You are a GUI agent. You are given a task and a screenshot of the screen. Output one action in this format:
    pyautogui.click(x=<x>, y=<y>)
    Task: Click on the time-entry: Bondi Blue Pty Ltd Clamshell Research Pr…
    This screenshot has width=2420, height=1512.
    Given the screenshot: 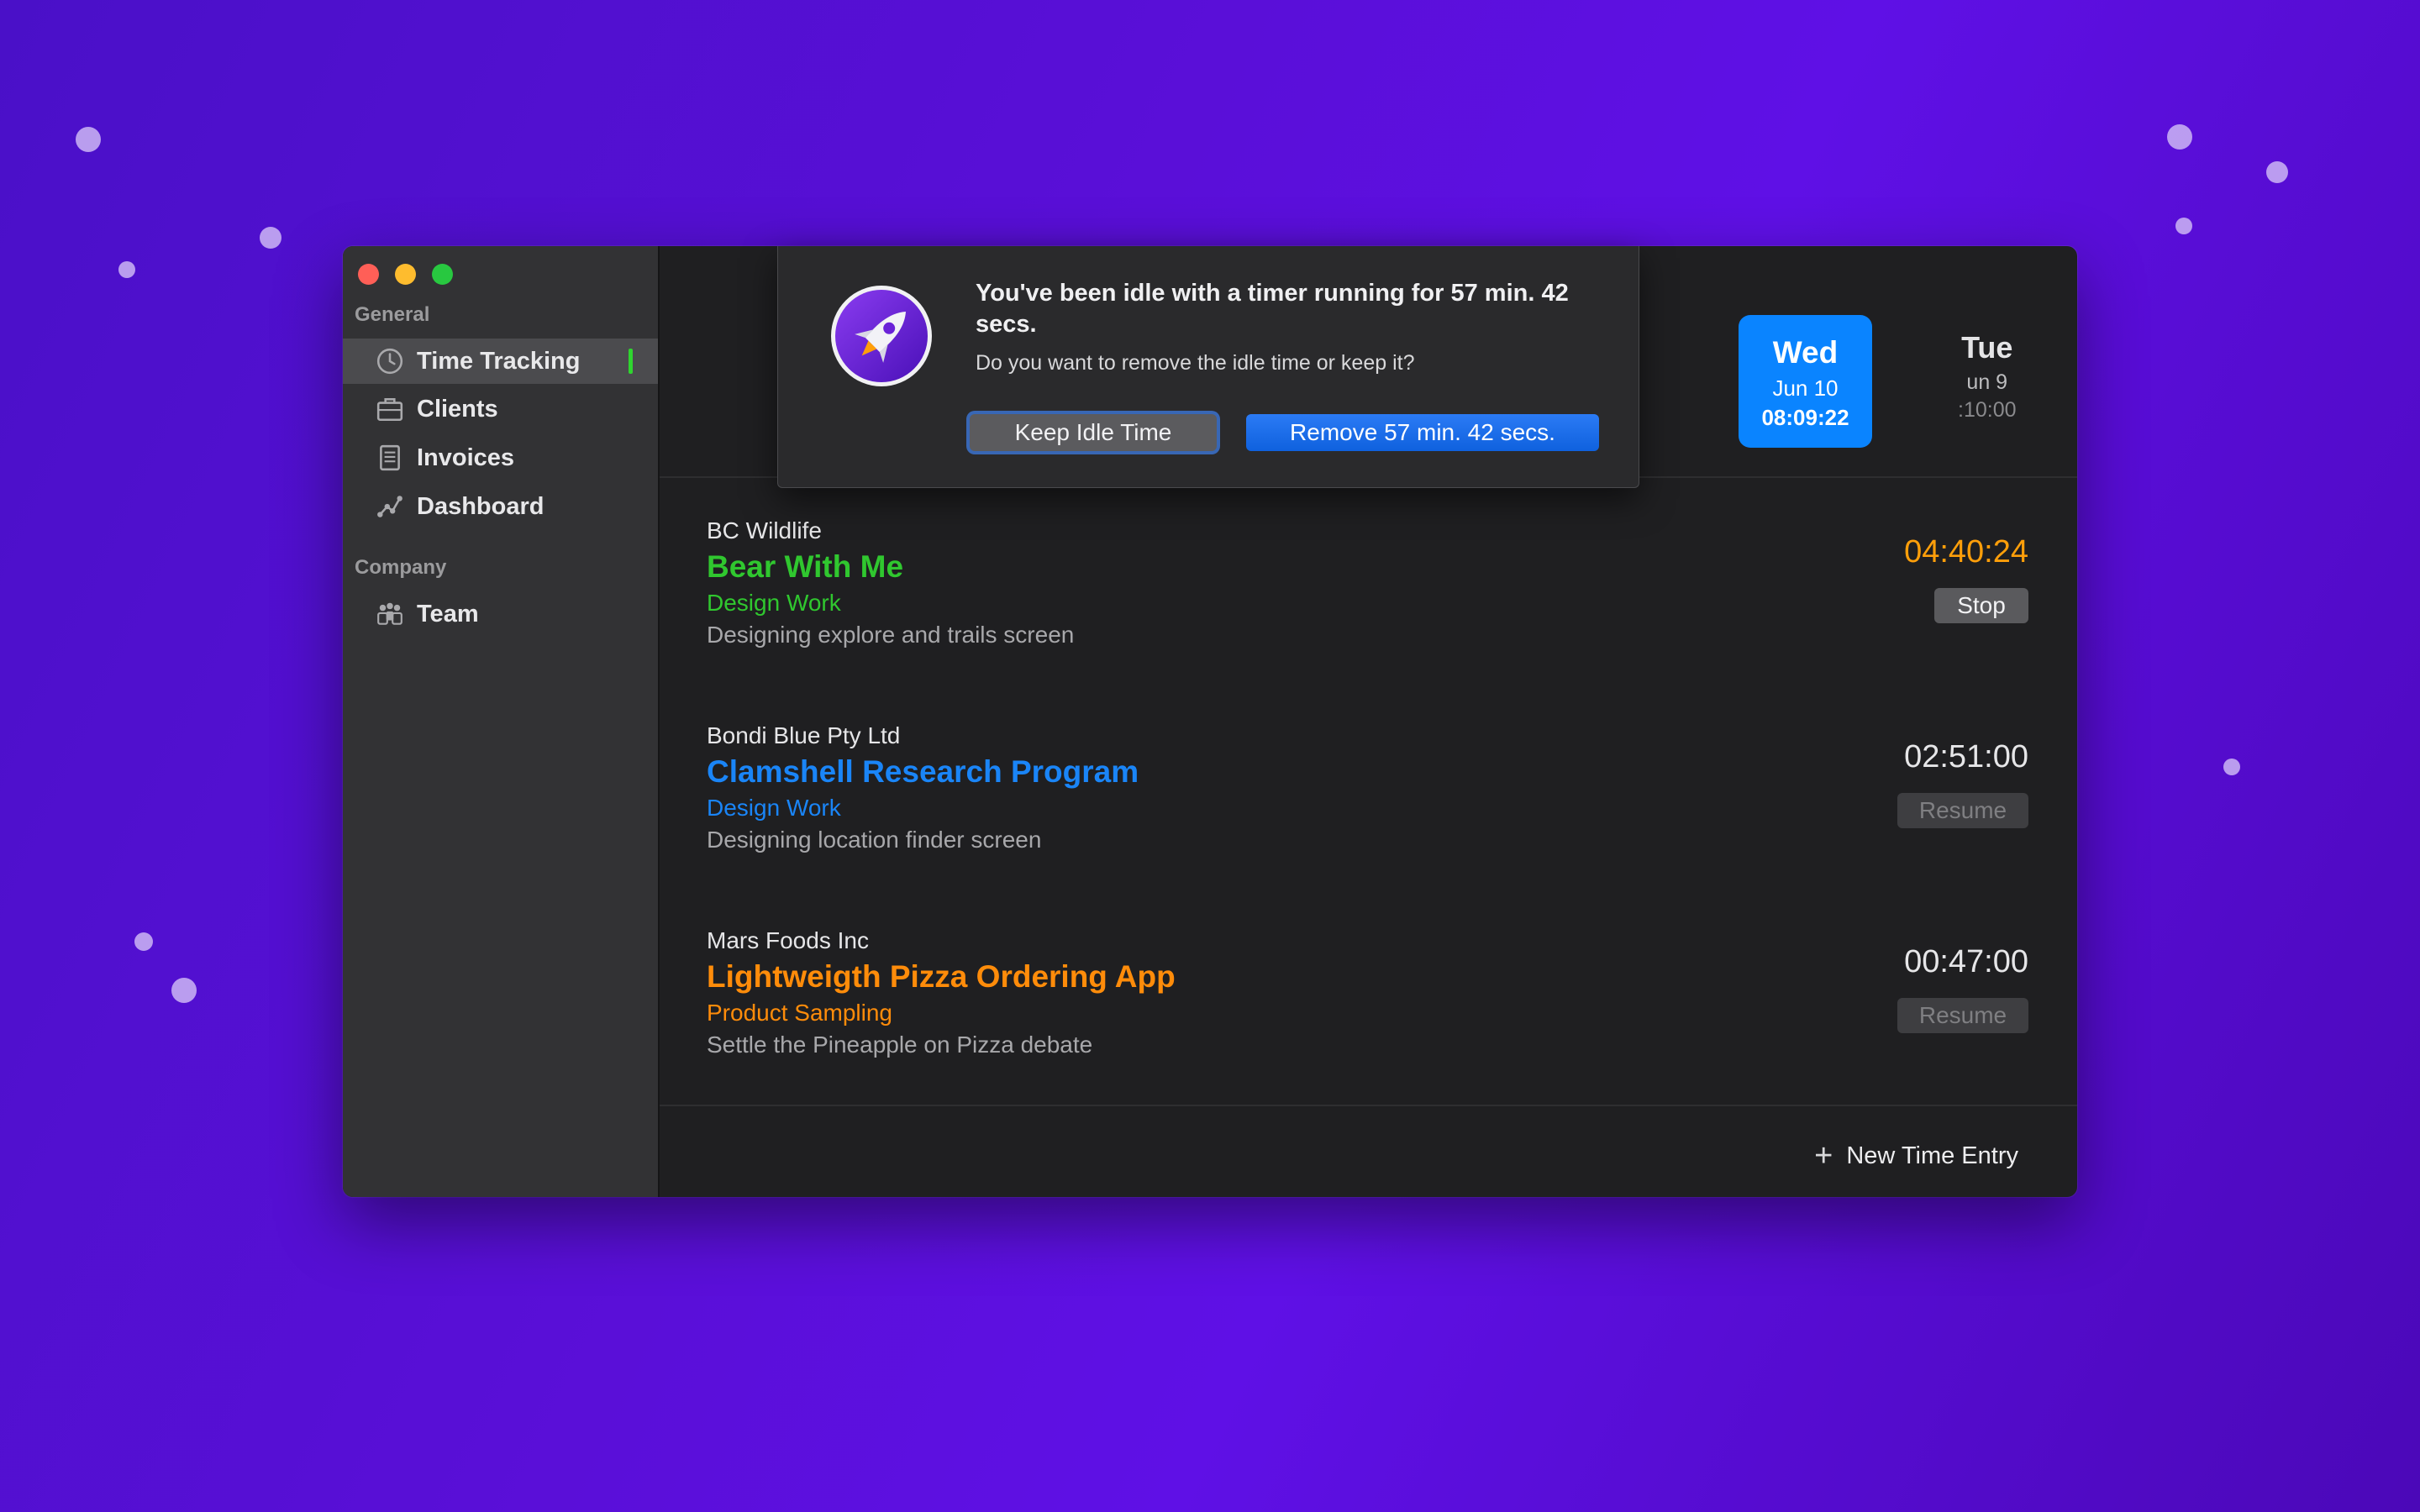 What is the action you would take?
    pyautogui.click(x=1367, y=806)
    